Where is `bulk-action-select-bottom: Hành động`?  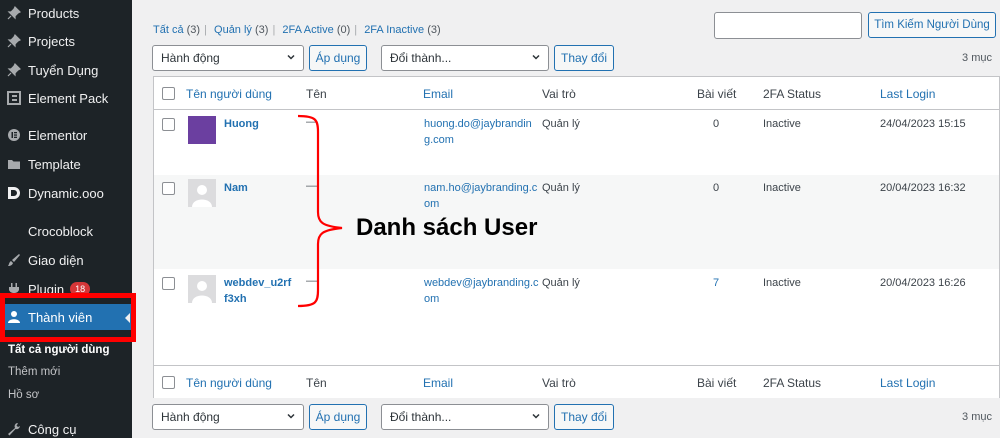
bulk-action-select-bottom: Hành động is located at coordinates (228, 417).